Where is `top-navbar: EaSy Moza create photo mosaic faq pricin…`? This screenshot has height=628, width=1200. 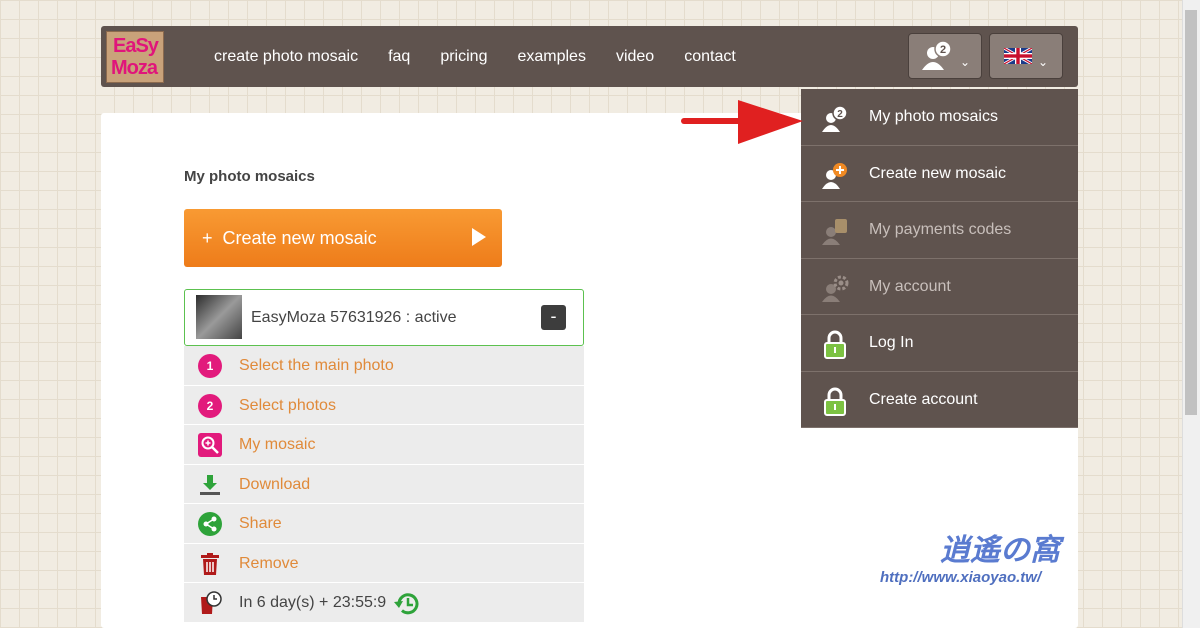 top-navbar: EaSy Moza create photo mosaic faq pricin… is located at coordinates (589, 56).